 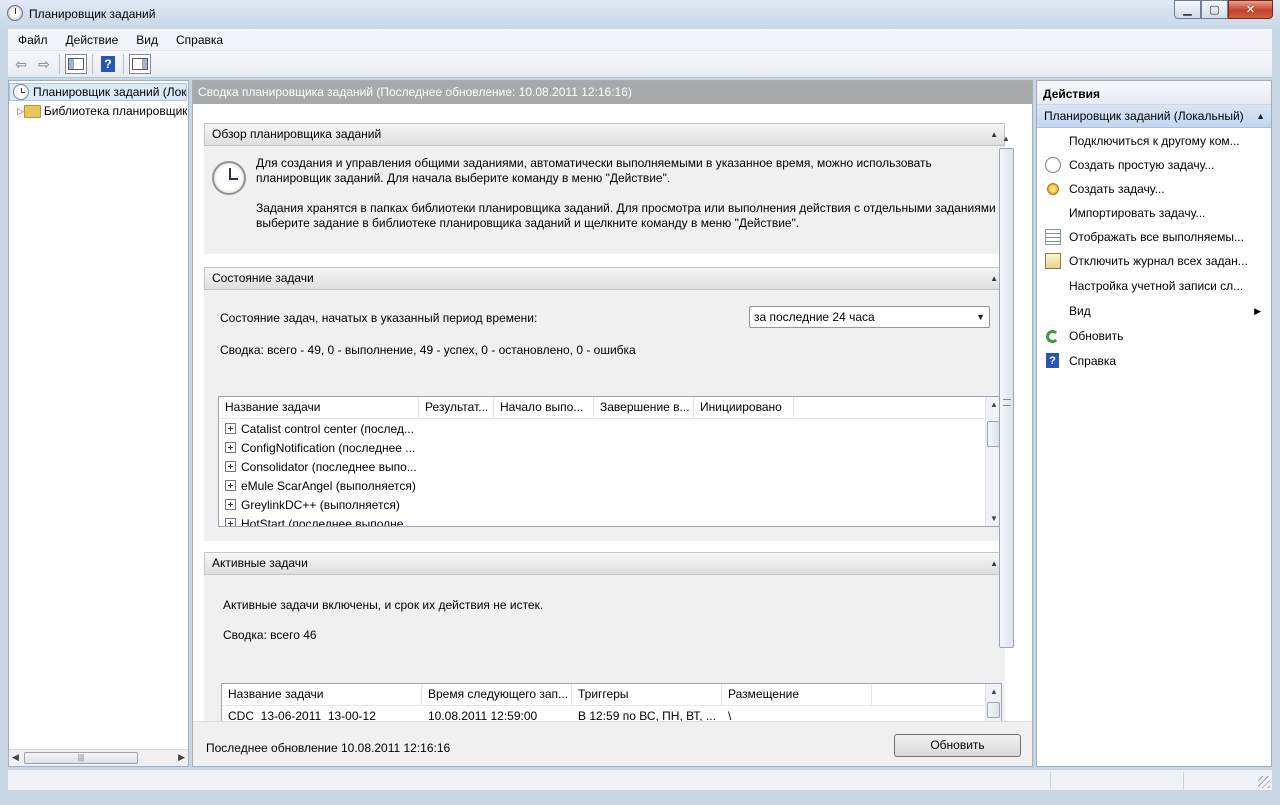 What do you see at coordinates (1053, 237) in the screenshot?
I see `list-icon` at bounding box center [1053, 237].